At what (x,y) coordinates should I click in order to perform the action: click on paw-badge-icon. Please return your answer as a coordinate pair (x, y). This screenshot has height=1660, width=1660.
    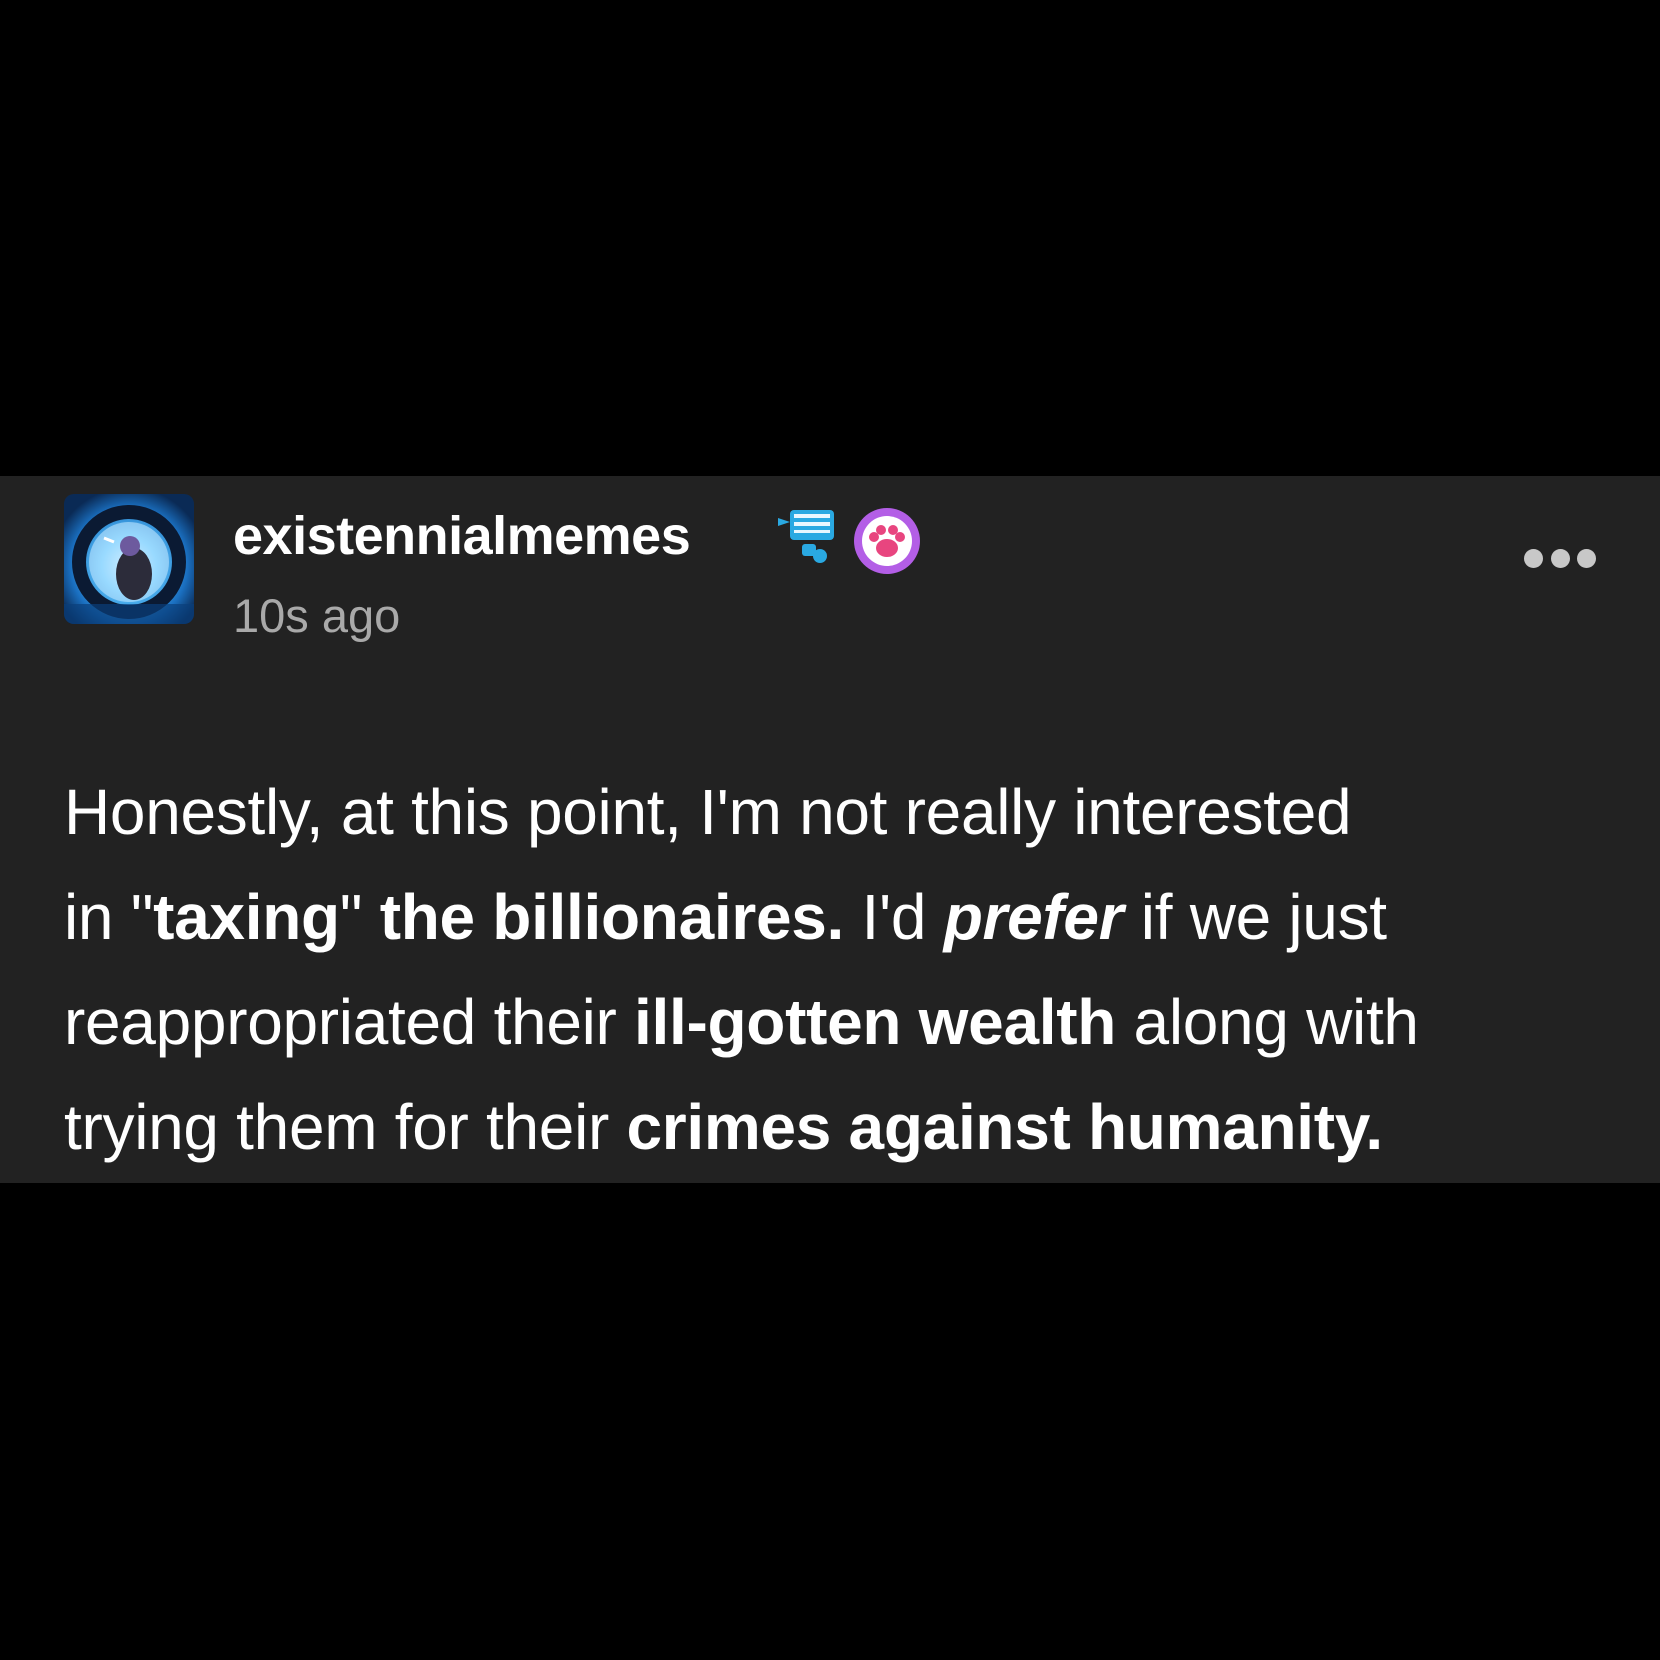
    Looking at the image, I should click on (887, 541).